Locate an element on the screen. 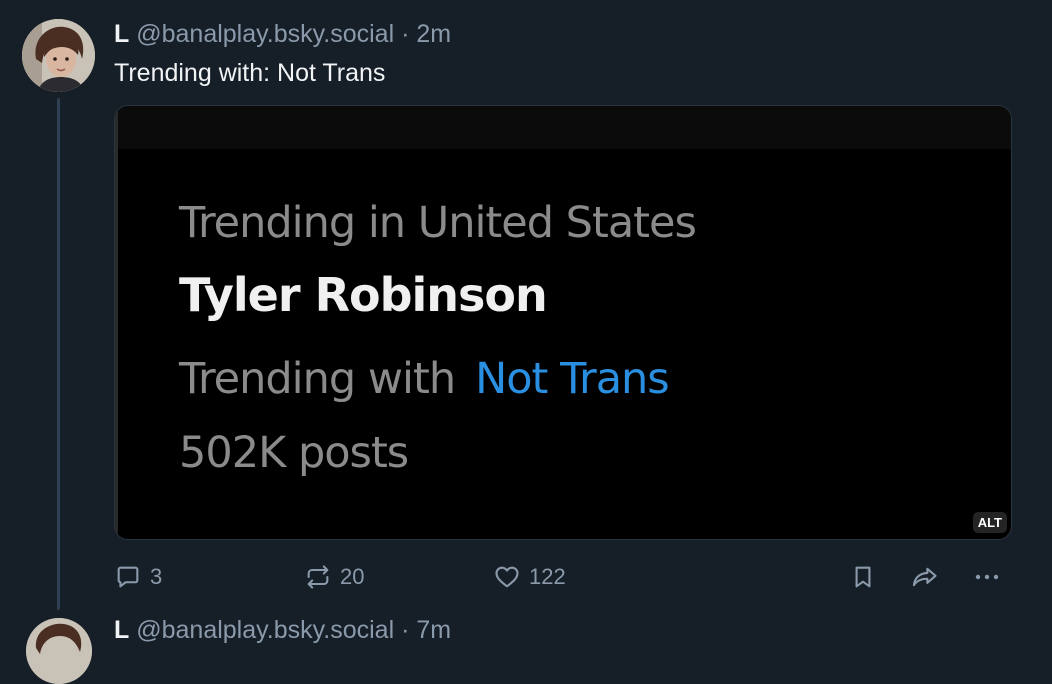  bookmark-icon is located at coordinates (863, 577).